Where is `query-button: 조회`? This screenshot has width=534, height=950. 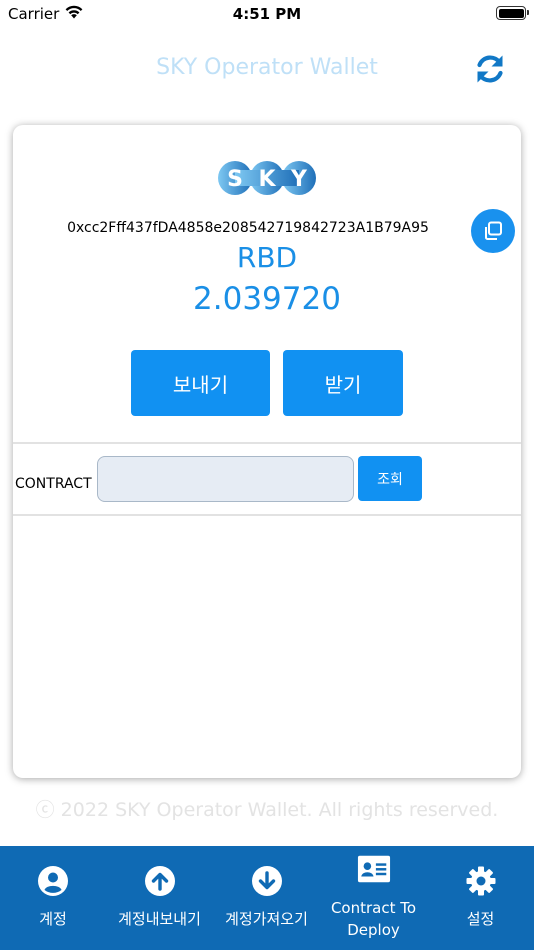
query-button: 조회 is located at coordinates (390, 478).